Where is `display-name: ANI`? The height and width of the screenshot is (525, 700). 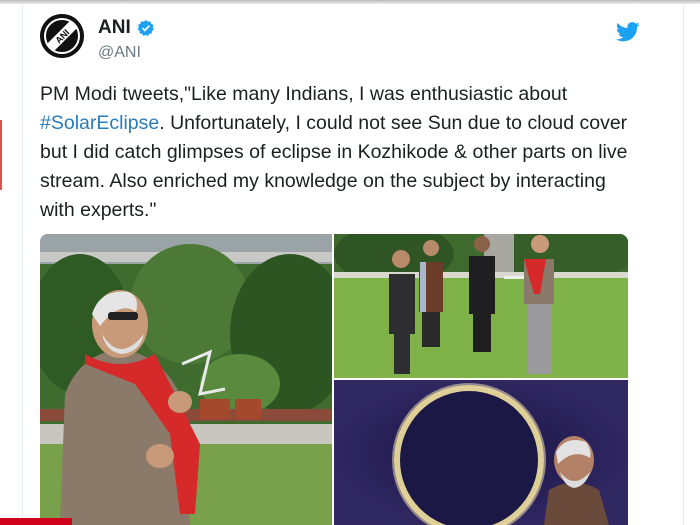 display-name: ANI is located at coordinates (114, 28).